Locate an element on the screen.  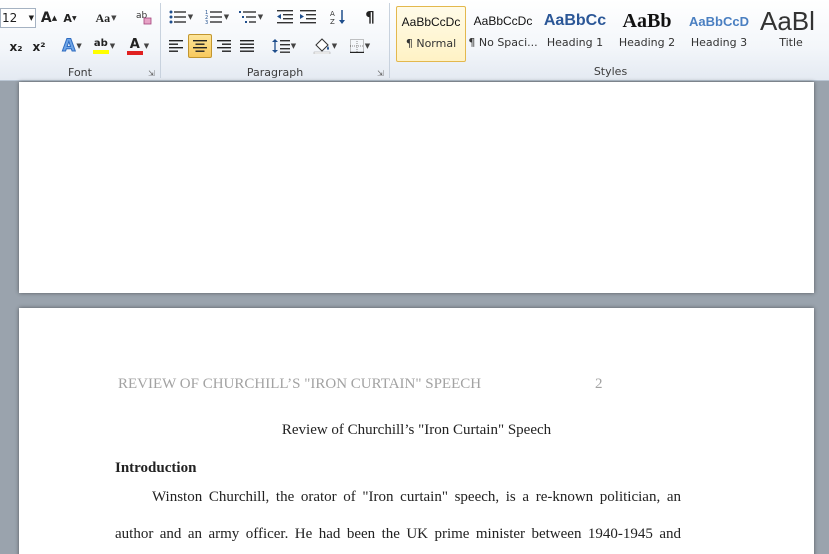
change-case-button: Aa ▼ is located at coordinates (106, 18).